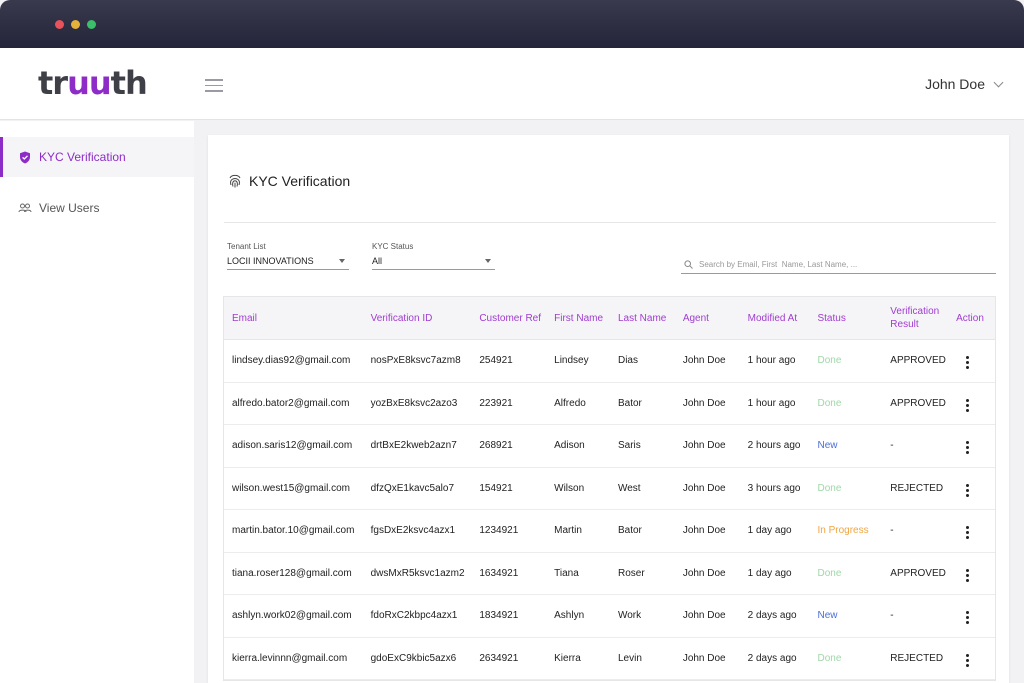 This screenshot has height=683, width=1024. What do you see at coordinates (412, 488) in the screenshot?
I see `verification-id-cell: dfzQxE1kavc5alo7` at bounding box center [412, 488].